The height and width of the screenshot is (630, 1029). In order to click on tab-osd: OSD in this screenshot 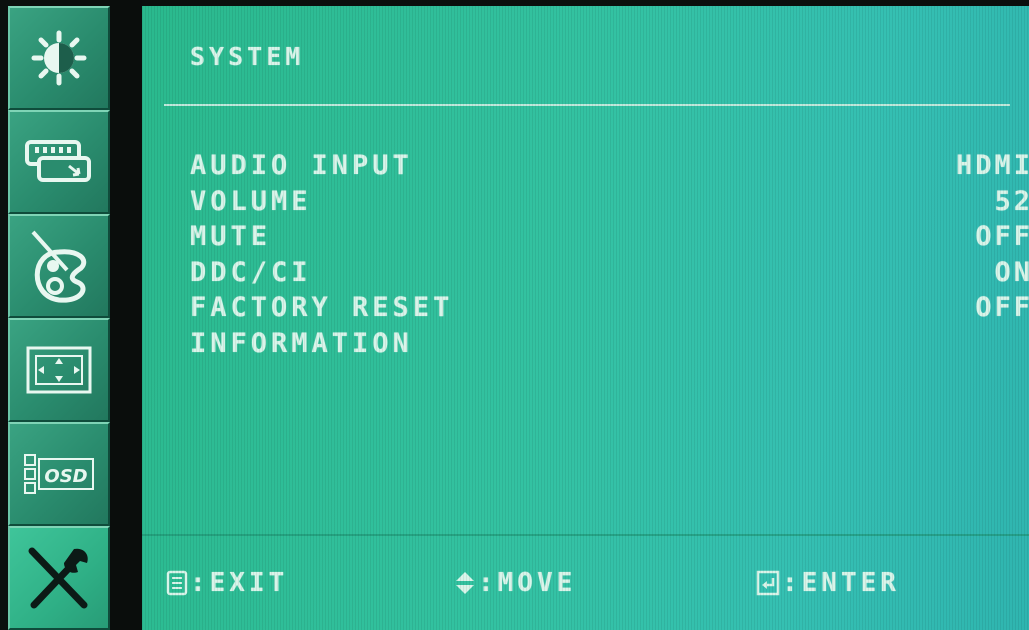, I will do `click(59, 474)`.